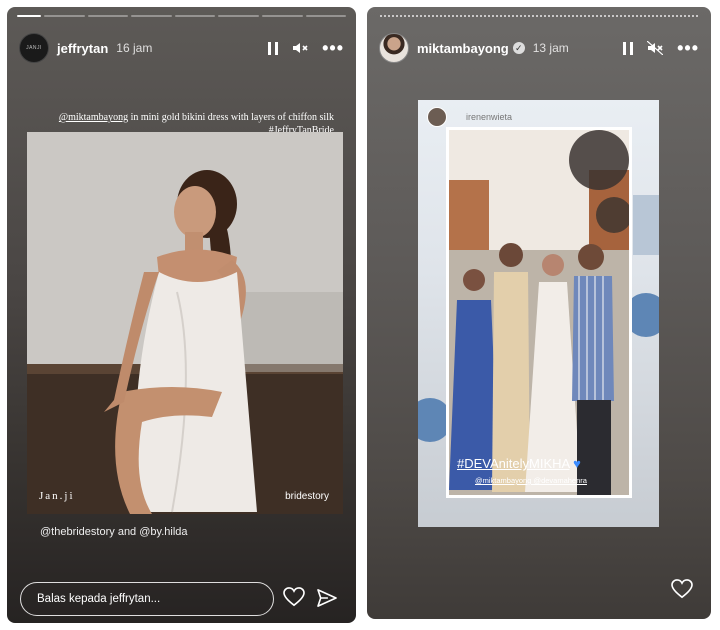 The width and height of the screenshot is (720, 630). I want to click on timestamp: 13 jam, so click(550, 48).